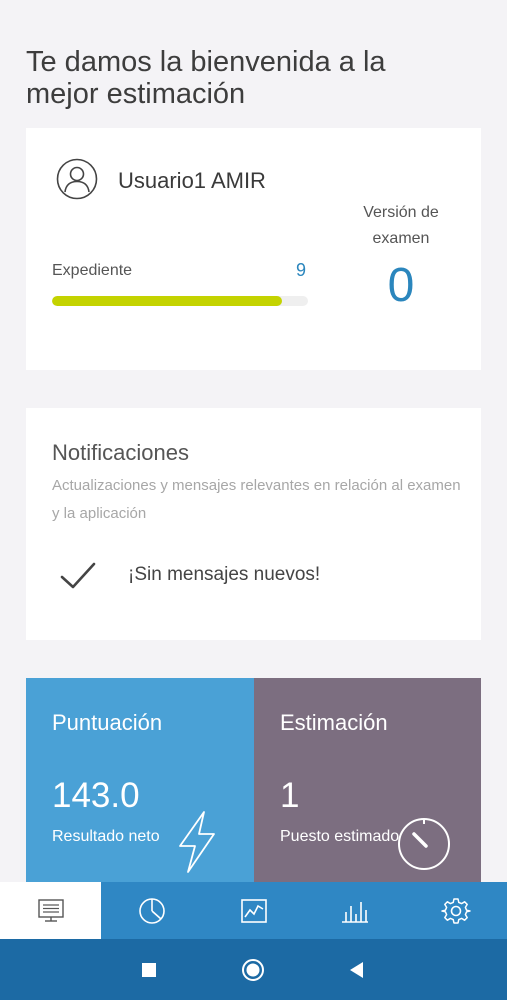  What do you see at coordinates (334, 722) in the screenshot?
I see `estimate-title: Estimación` at bounding box center [334, 722].